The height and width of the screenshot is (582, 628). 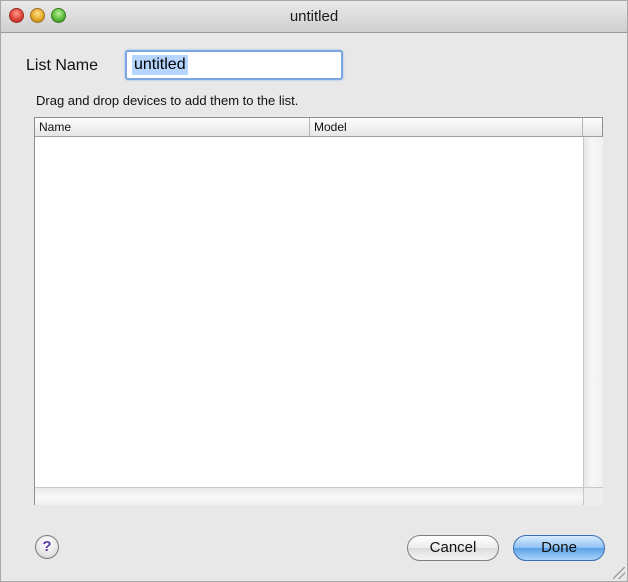 I want to click on help-button: ?, so click(x=47, y=547).